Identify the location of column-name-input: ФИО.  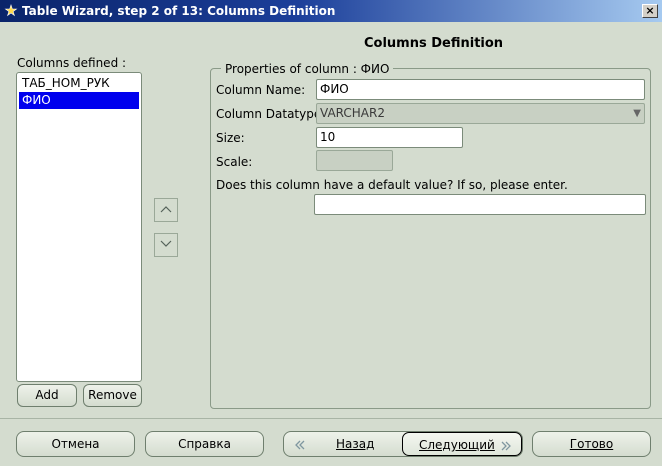
(480, 89).